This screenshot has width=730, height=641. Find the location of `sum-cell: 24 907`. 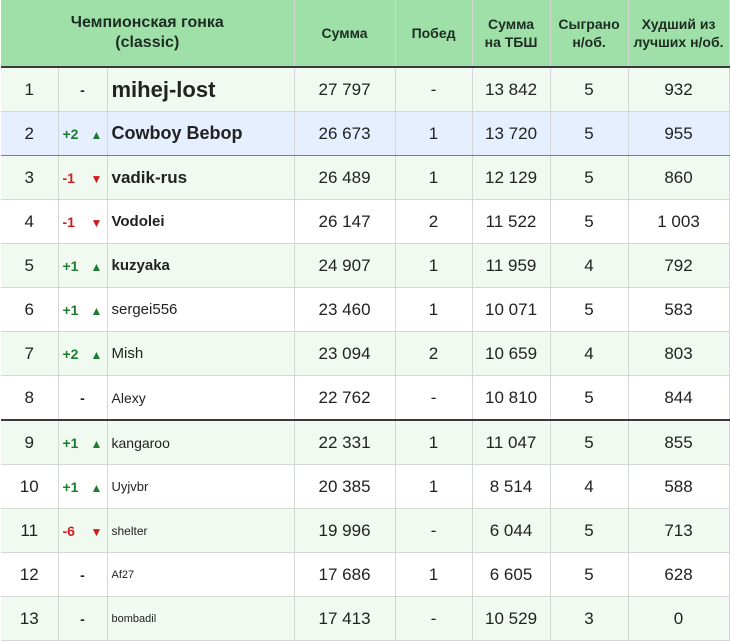

sum-cell: 24 907 is located at coordinates (345, 265).